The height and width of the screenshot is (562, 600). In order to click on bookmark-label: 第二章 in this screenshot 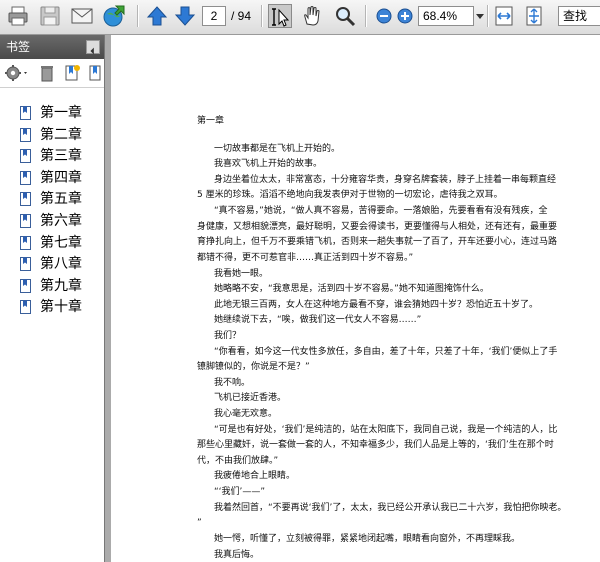, I will do `click(61, 134)`.